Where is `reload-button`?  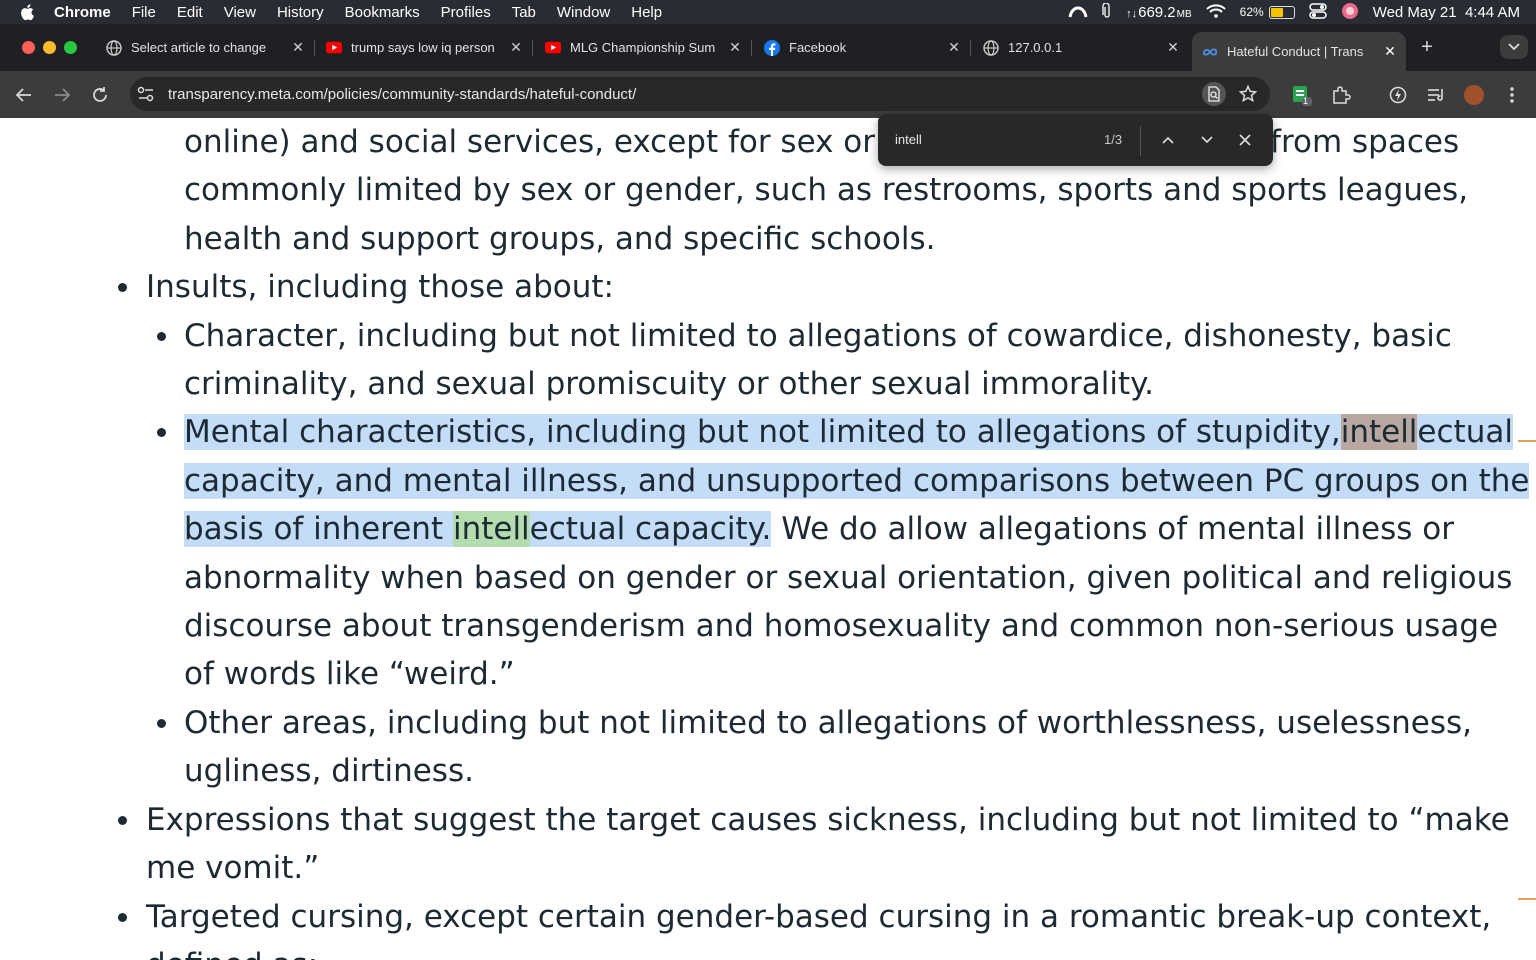
reload-button is located at coordinates (100, 95).